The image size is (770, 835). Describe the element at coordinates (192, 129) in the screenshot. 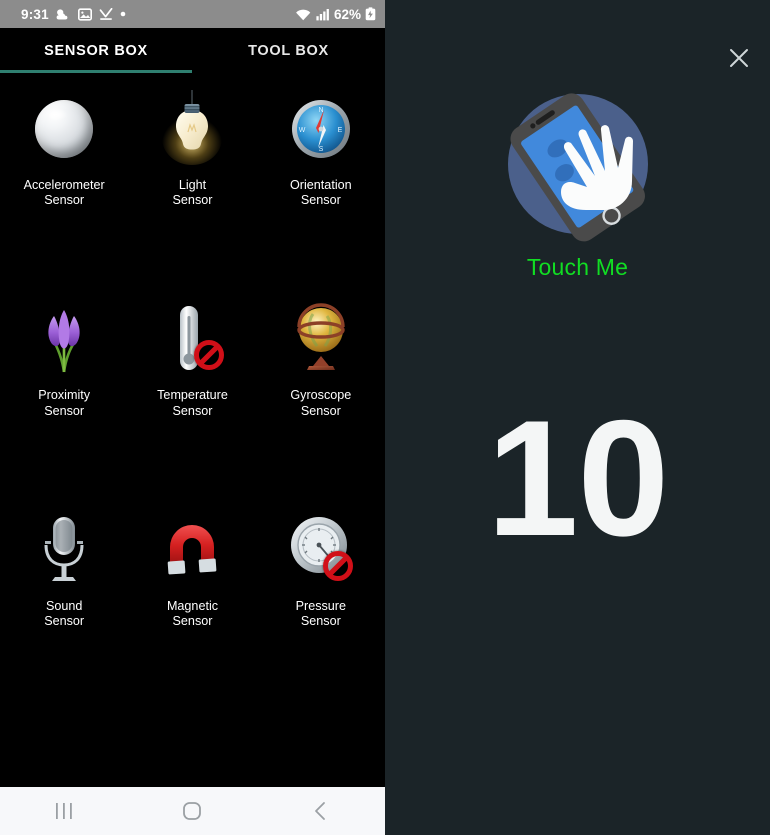

I see `light-bulb-icon` at that location.